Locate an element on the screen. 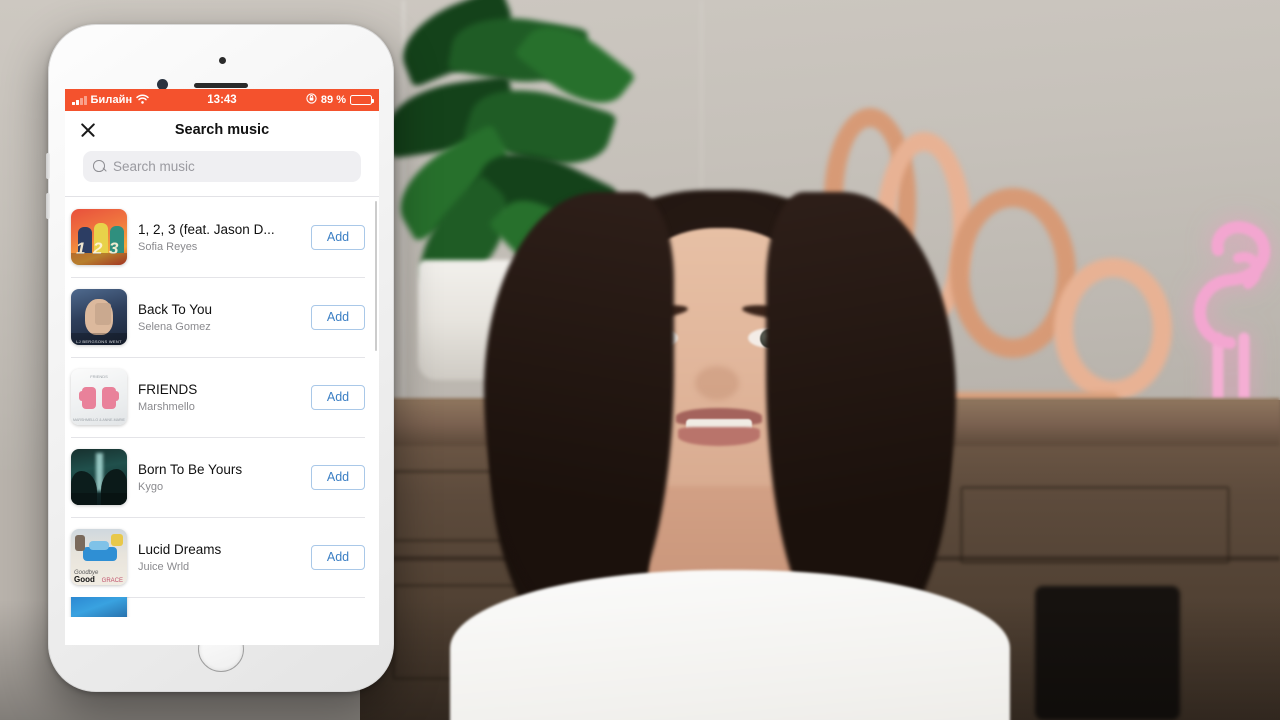  search-section: Search music is located at coordinates (222, 172).